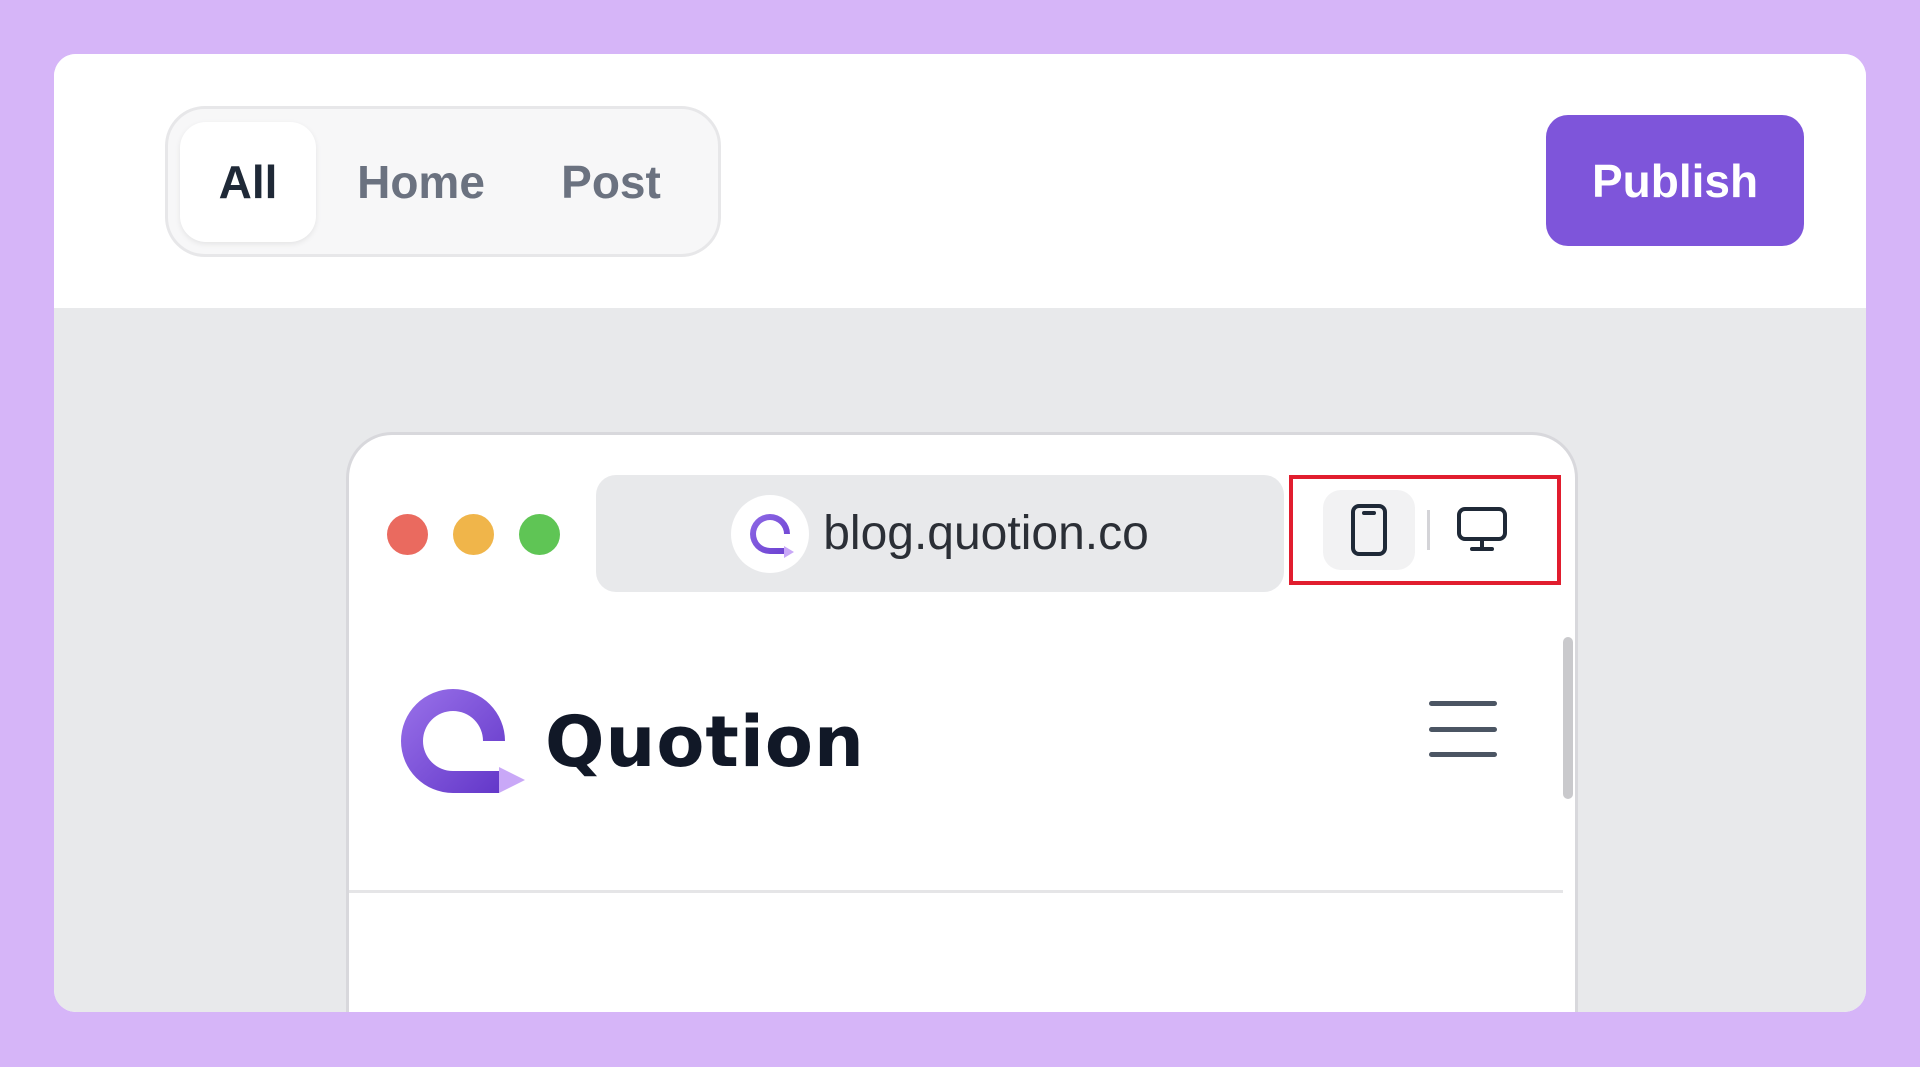 This screenshot has width=1920, height=1067. What do you see at coordinates (770, 533) in the screenshot?
I see `site-favicon-icon` at bounding box center [770, 533].